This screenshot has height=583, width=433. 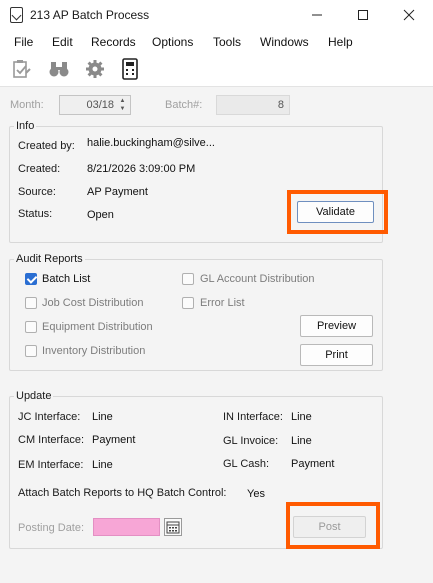 I want to click on menu-edit: Edit, so click(x=62, y=42).